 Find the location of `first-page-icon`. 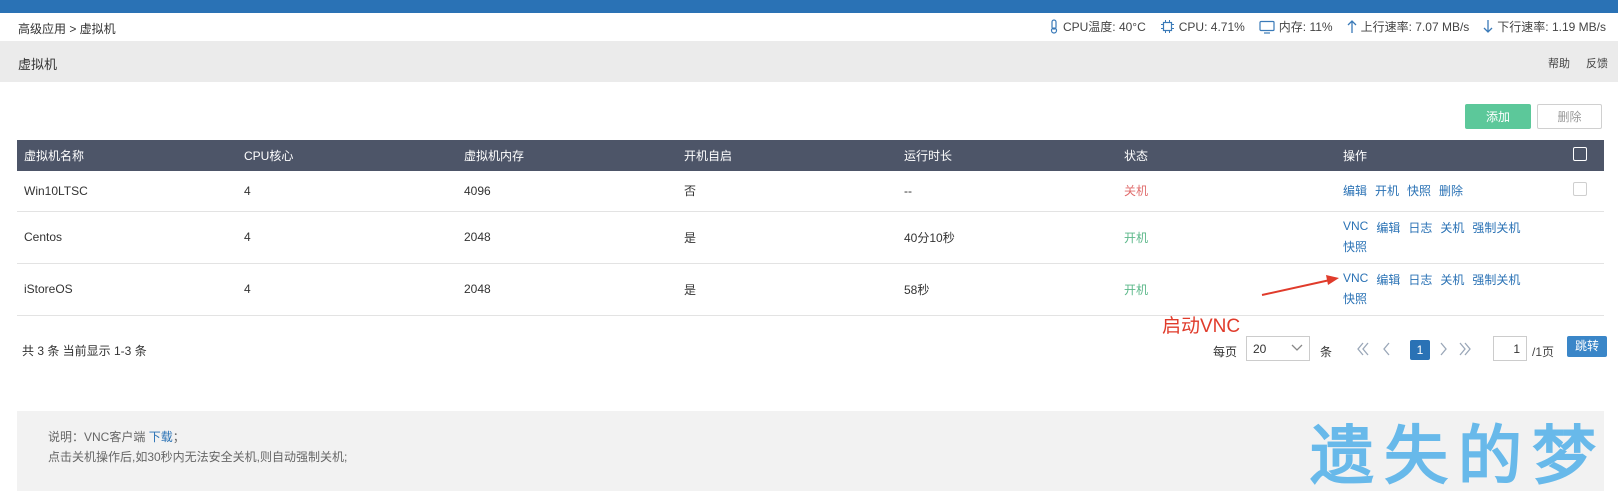

first-page-icon is located at coordinates (1363, 349).